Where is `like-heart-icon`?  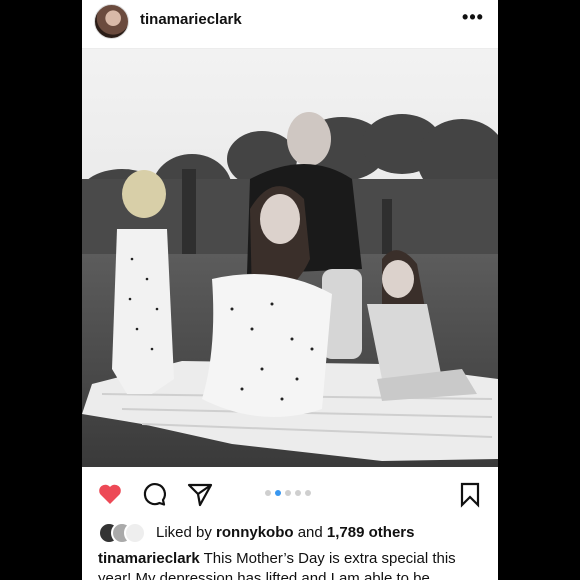 like-heart-icon is located at coordinates (110, 494).